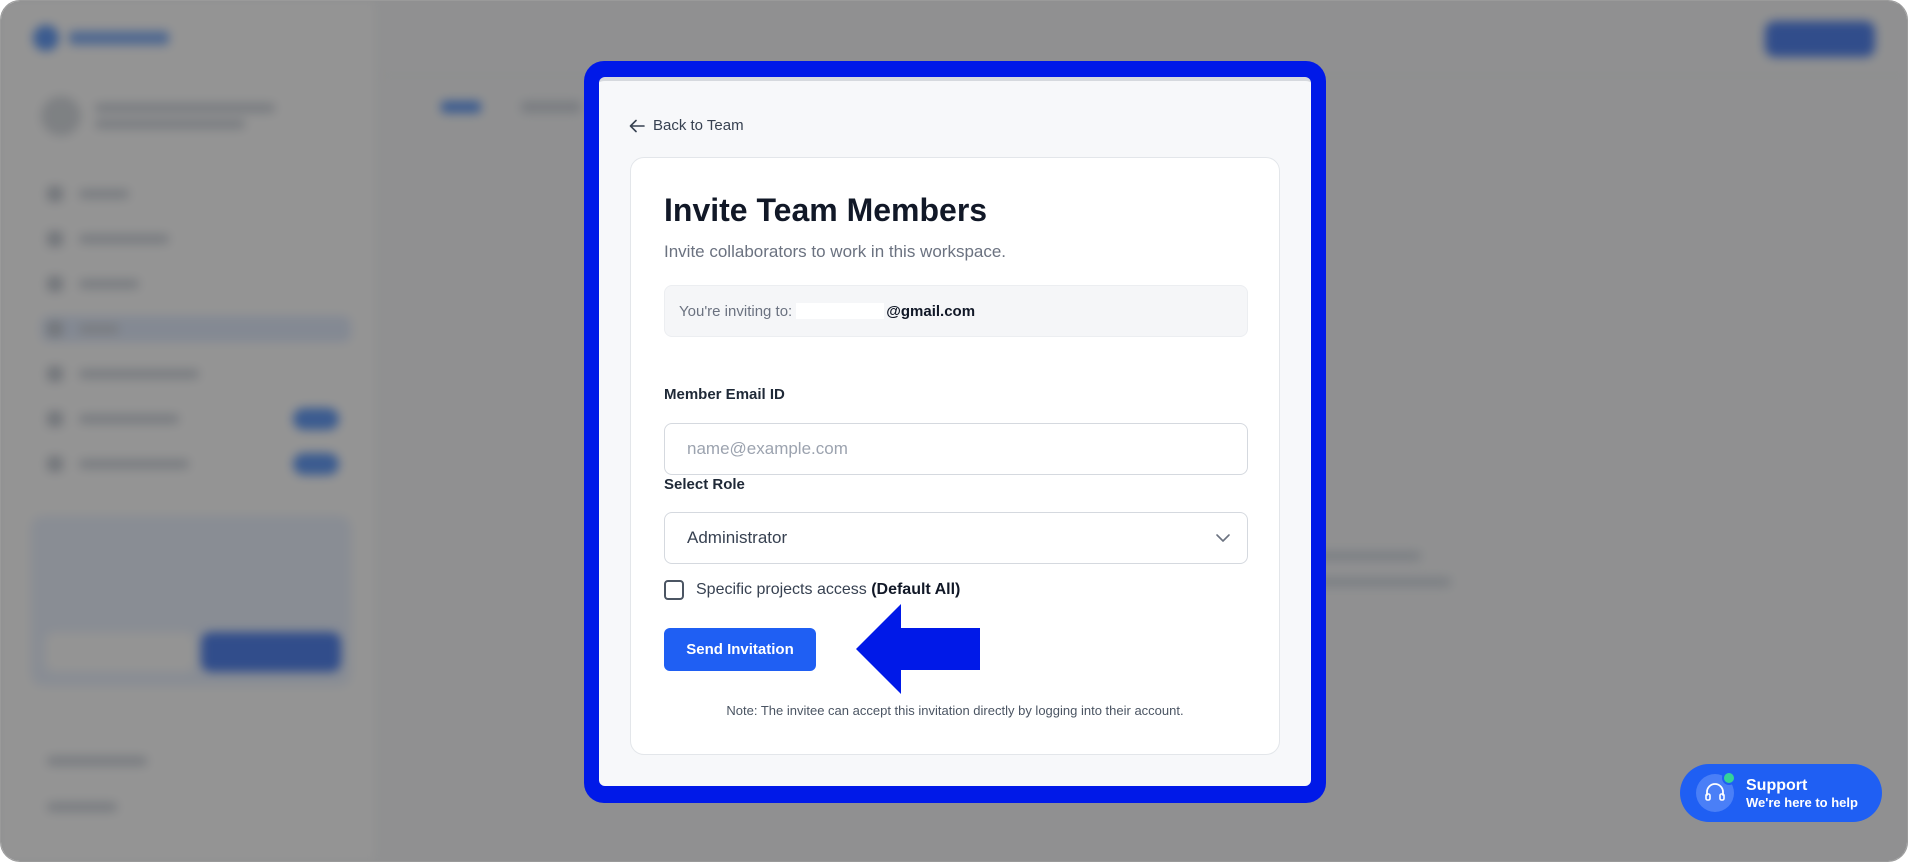  Describe the element at coordinates (740, 649) in the screenshot. I see `send-invitation-button: Send Invitation` at that location.